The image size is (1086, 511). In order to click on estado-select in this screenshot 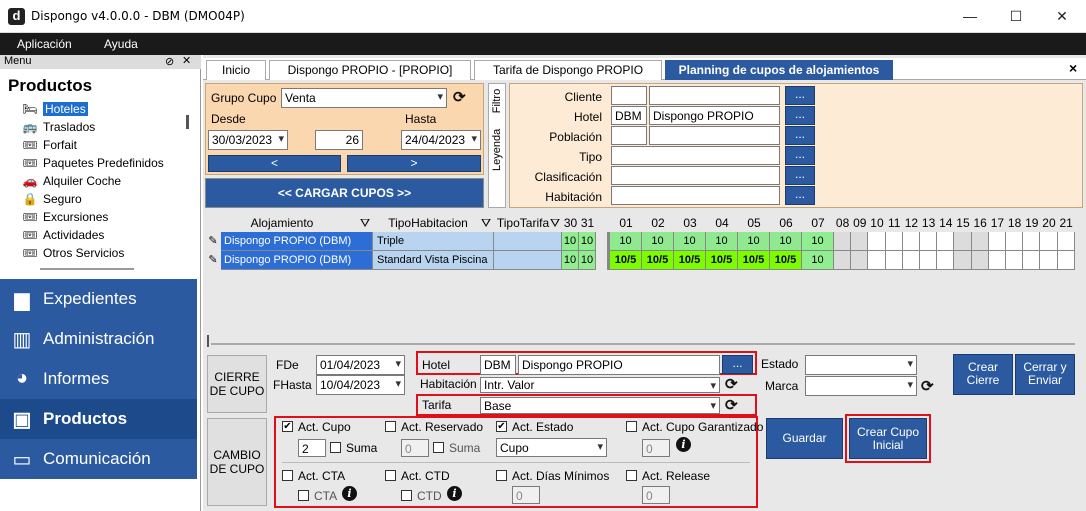, I will do `click(861, 365)`.